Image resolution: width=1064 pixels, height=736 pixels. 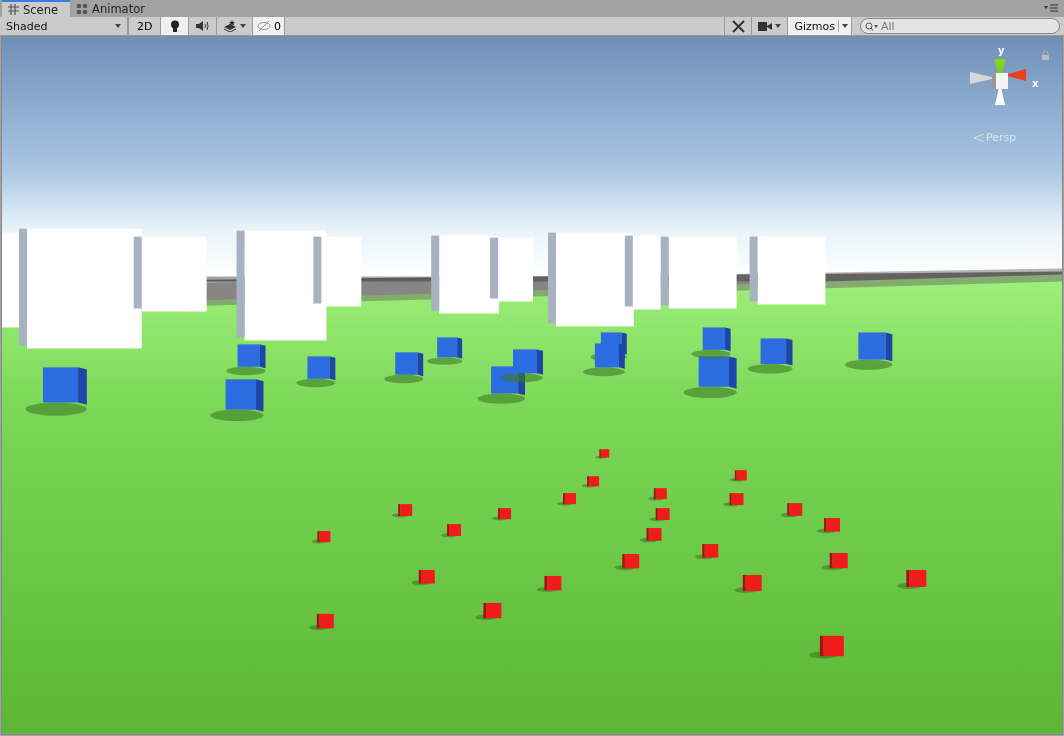 I want to click on search-field: All, so click(x=960, y=26).